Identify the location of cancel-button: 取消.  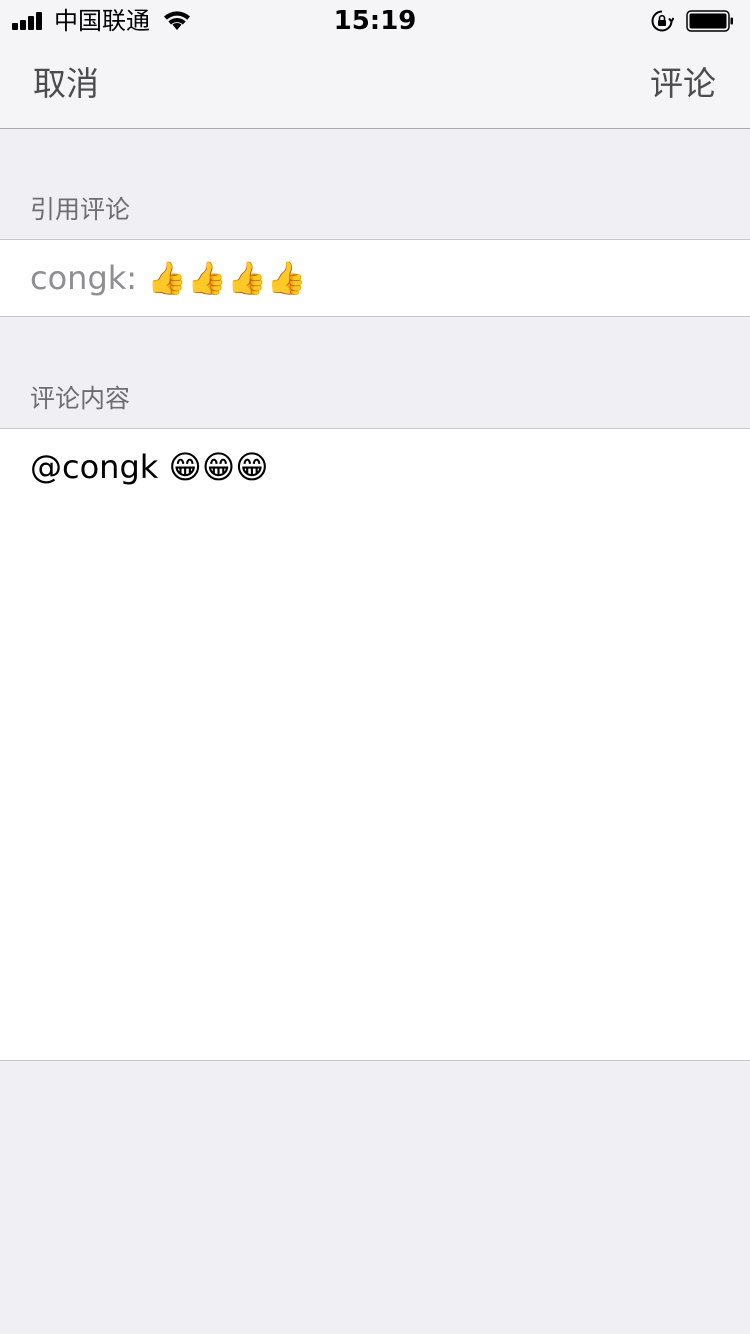
(66, 84).